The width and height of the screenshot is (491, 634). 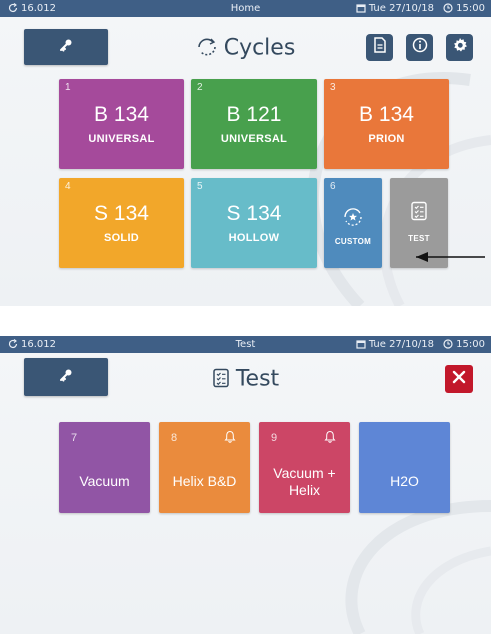 I want to click on test-tile-vacuum-helix: 9 Vacuum + Helix, so click(x=304, y=467).